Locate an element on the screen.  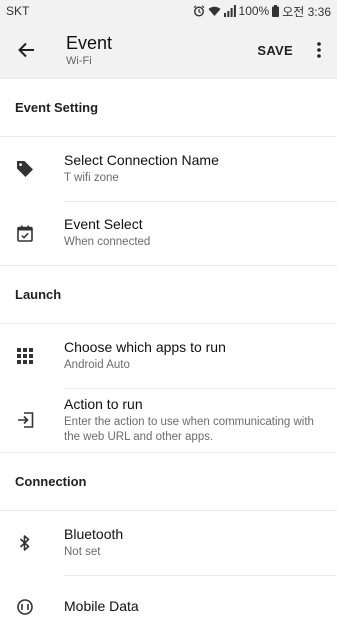
list-item-mobile-data: Mobile Data is located at coordinates (168, 607).